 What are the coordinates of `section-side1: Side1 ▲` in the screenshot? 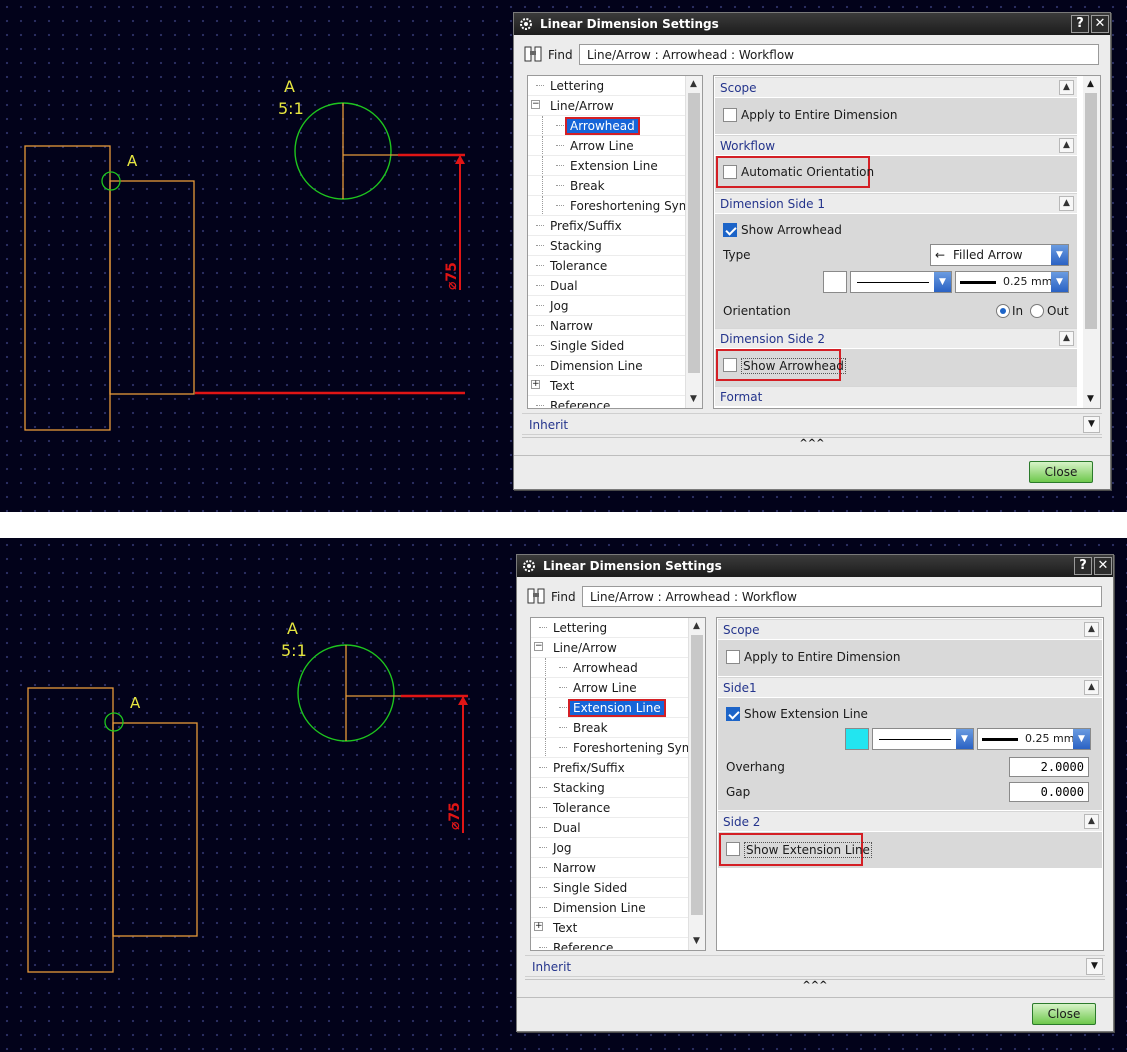 It's located at (910, 687).